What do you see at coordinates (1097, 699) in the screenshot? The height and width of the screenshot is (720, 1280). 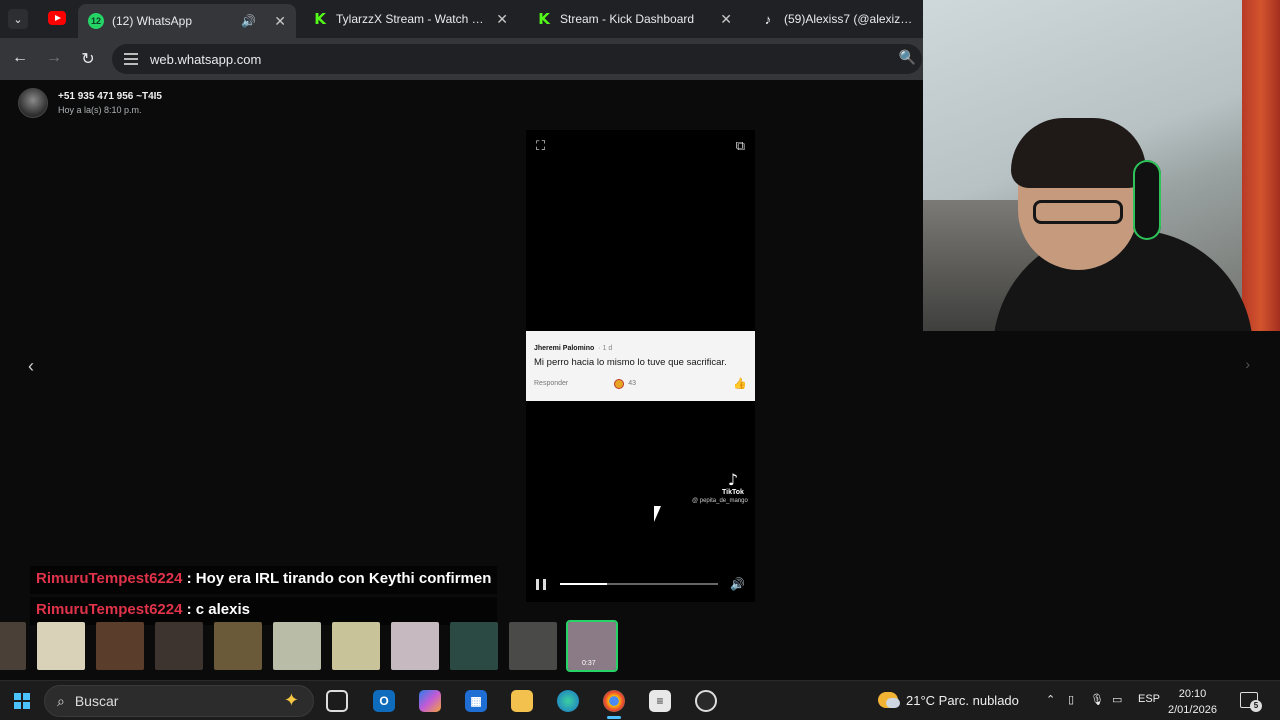 I see `microphone-icon: 🎙` at bounding box center [1097, 699].